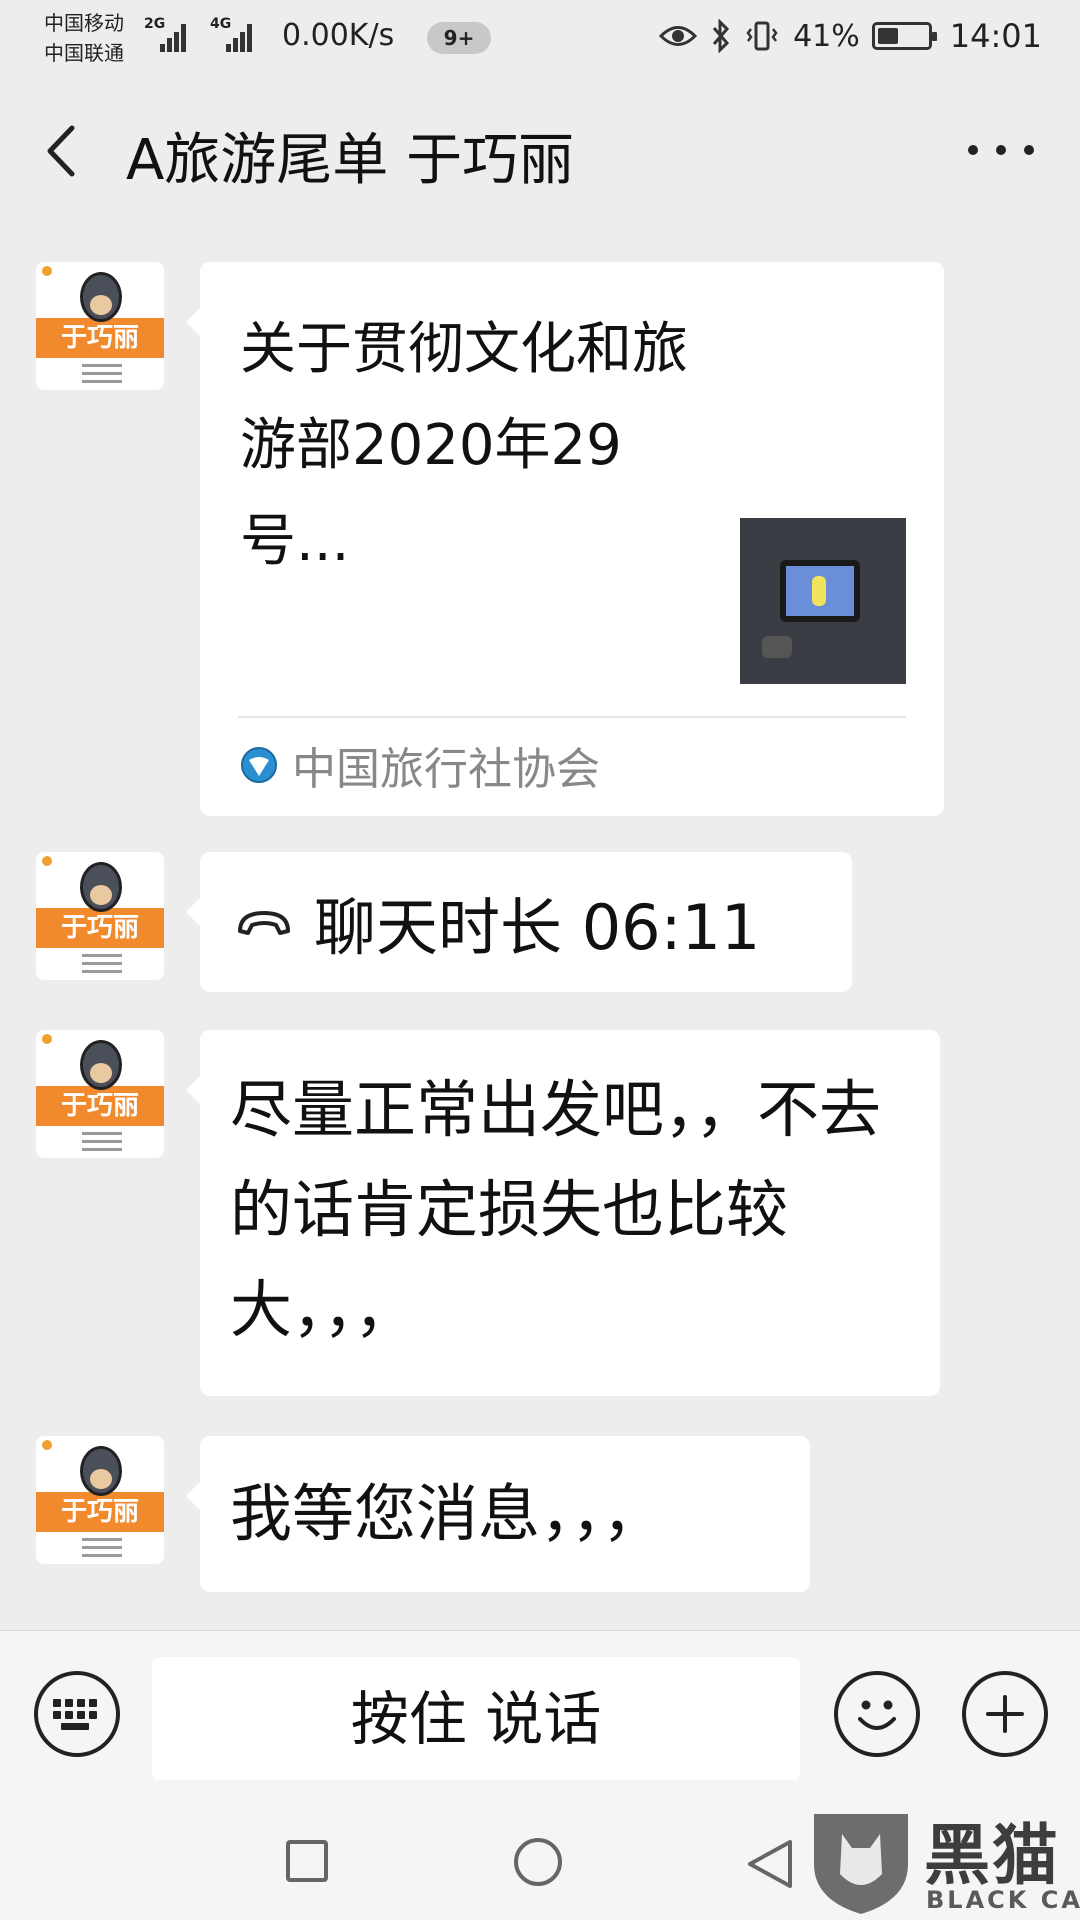 This screenshot has width=1080, height=1920. I want to click on emoji-icon, so click(877, 1715).